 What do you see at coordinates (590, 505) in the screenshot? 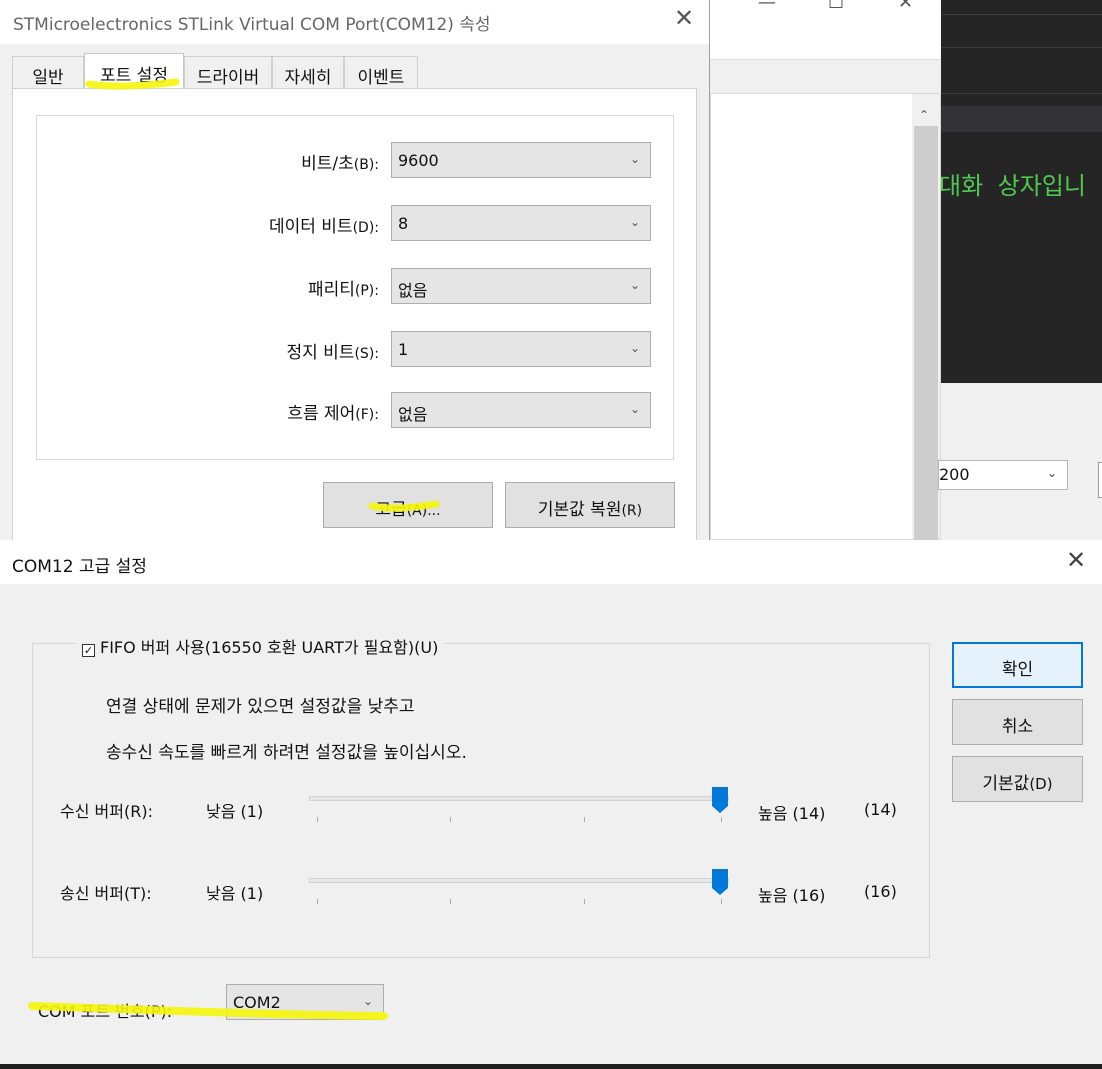
I see `restore-defaults-button: 기본값 복원(R)` at bounding box center [590, 505].